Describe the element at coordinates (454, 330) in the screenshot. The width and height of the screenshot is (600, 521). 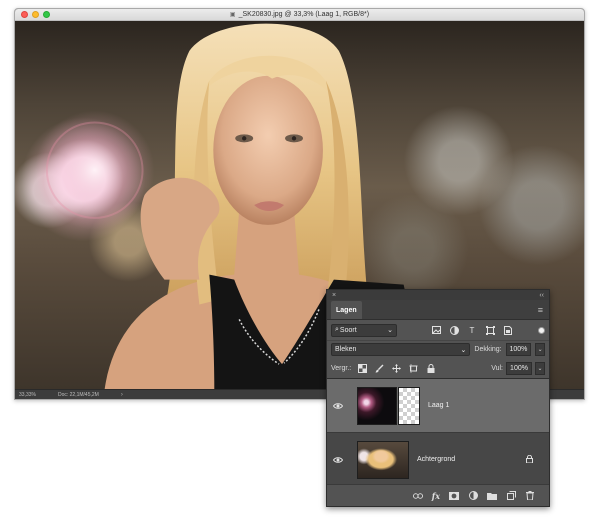
I see `filter-adjustment-layers-icon` at that location.